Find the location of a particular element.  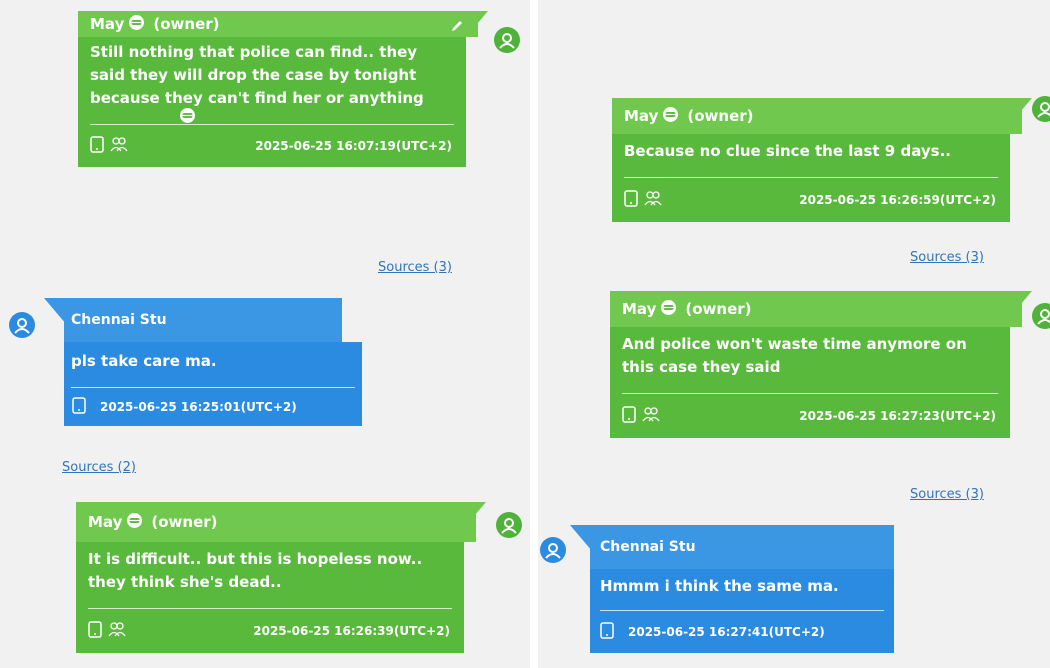

message-timestamp: 2025-06-25 16:25:01(UTC+2) is located at coordinates (198, 407).